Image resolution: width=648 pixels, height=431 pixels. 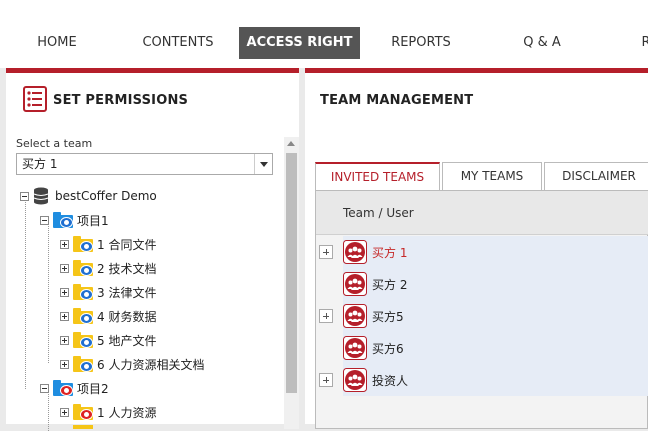 I want to click on team-name: 投资人, so click(x=390, y=380).